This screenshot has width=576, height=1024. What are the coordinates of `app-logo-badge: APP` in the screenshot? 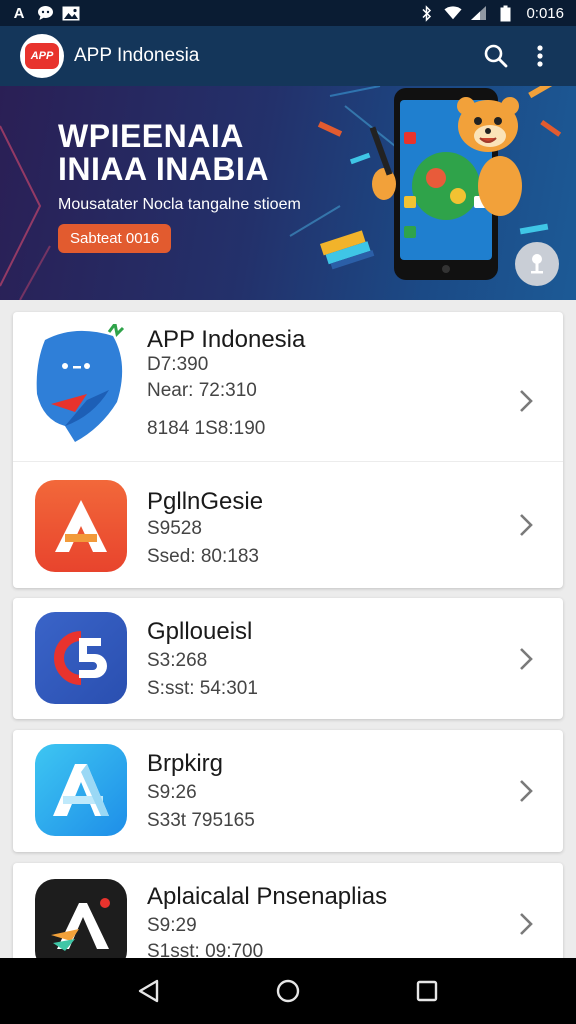 It's located at (42, 56).